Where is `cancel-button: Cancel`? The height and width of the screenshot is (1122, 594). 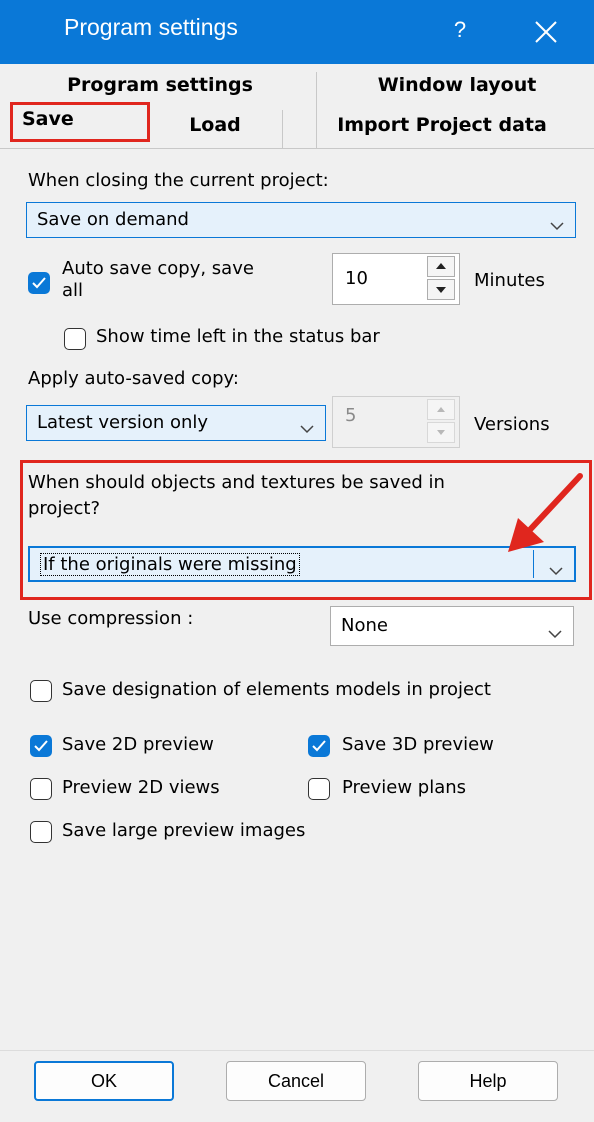 cancel-button: Cancel is located at coordinates (296, 1081).